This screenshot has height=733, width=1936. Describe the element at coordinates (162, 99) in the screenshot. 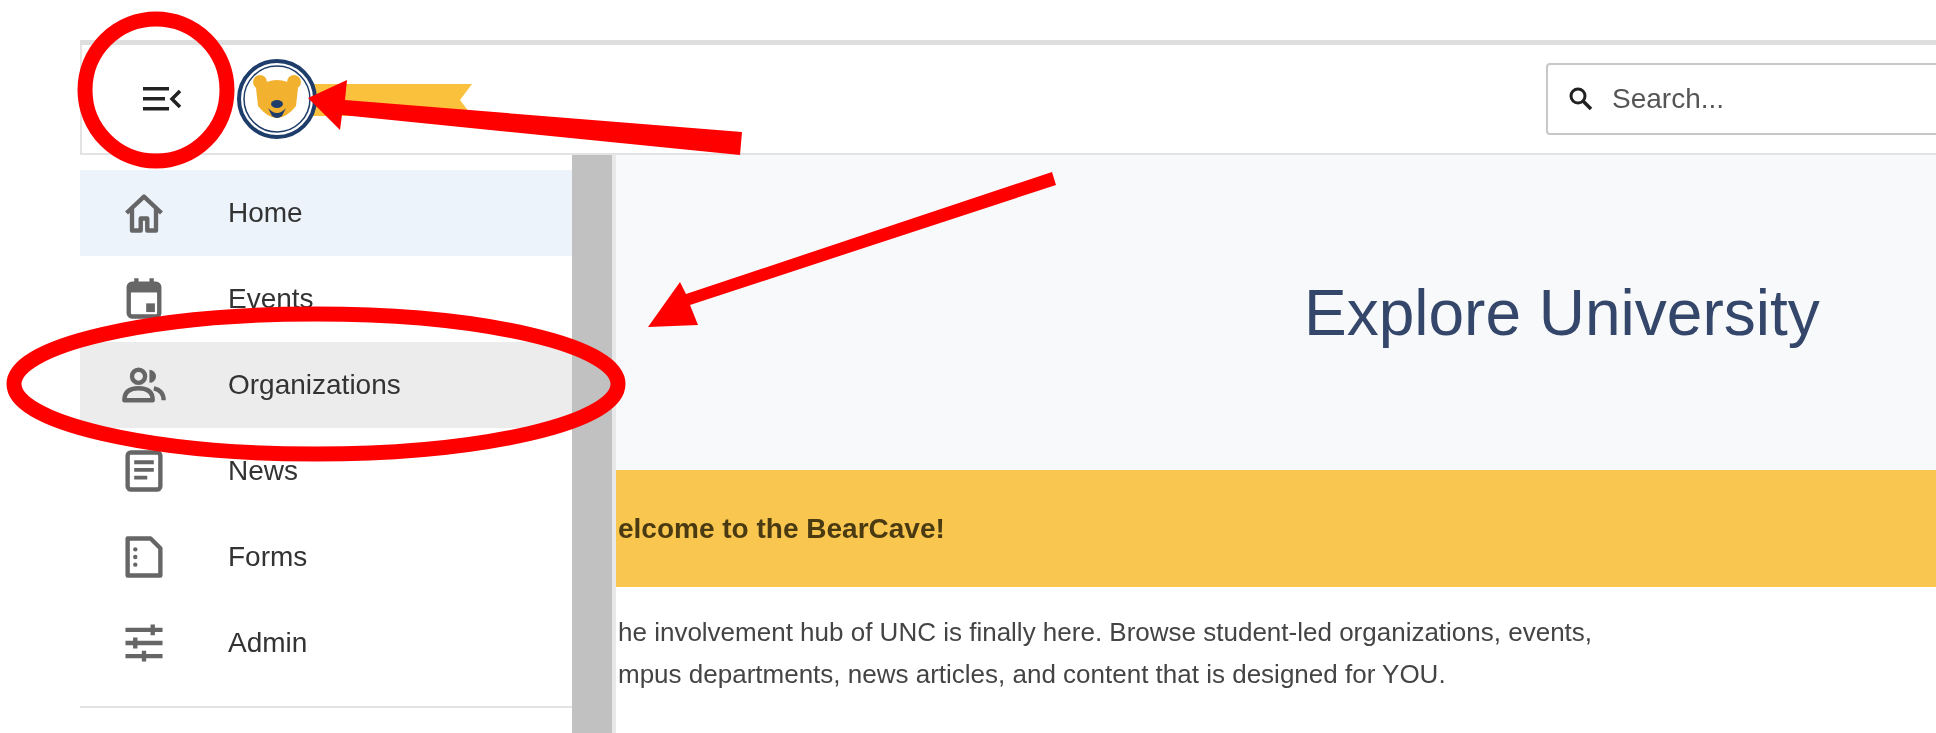

I see `menu-collapse-icon` at that location.